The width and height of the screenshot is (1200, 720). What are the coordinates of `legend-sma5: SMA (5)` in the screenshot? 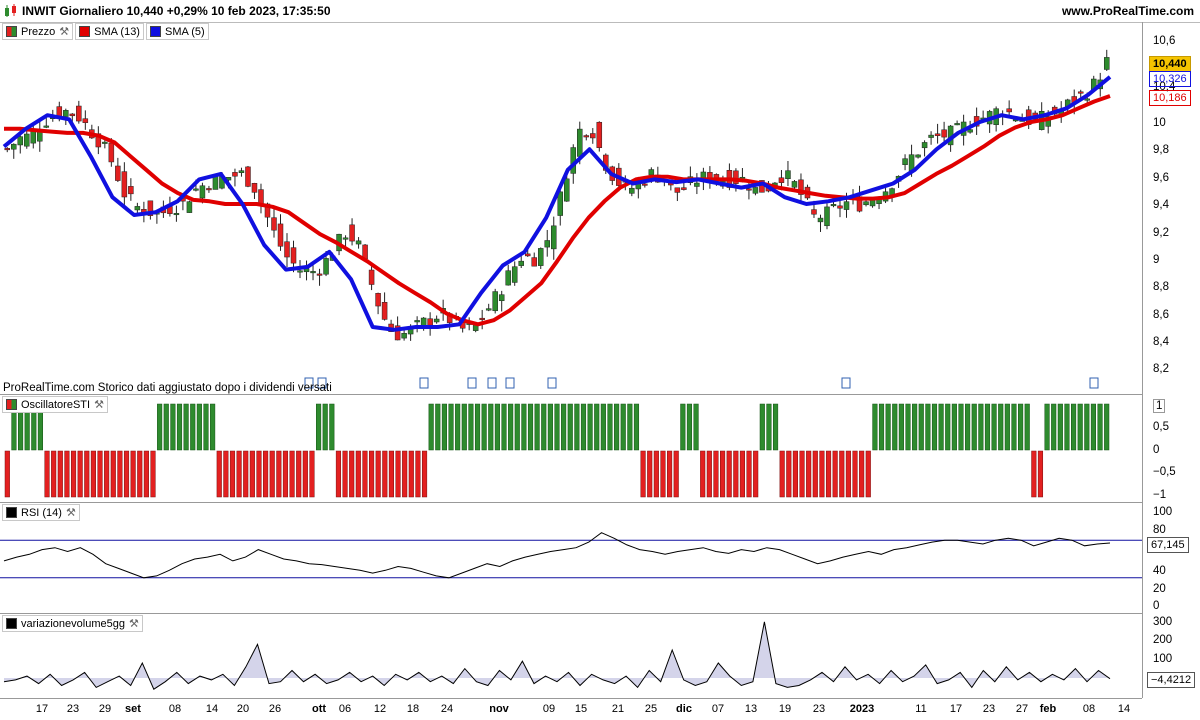 It's located at (177, 31).